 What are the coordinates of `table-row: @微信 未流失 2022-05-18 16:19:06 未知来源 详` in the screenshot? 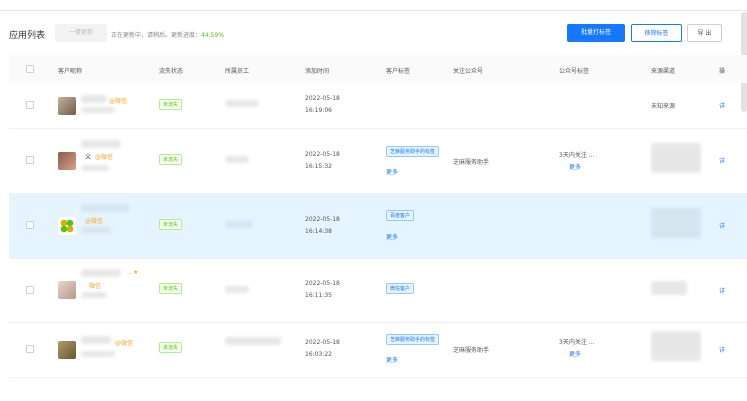 It's located at (378, 106).